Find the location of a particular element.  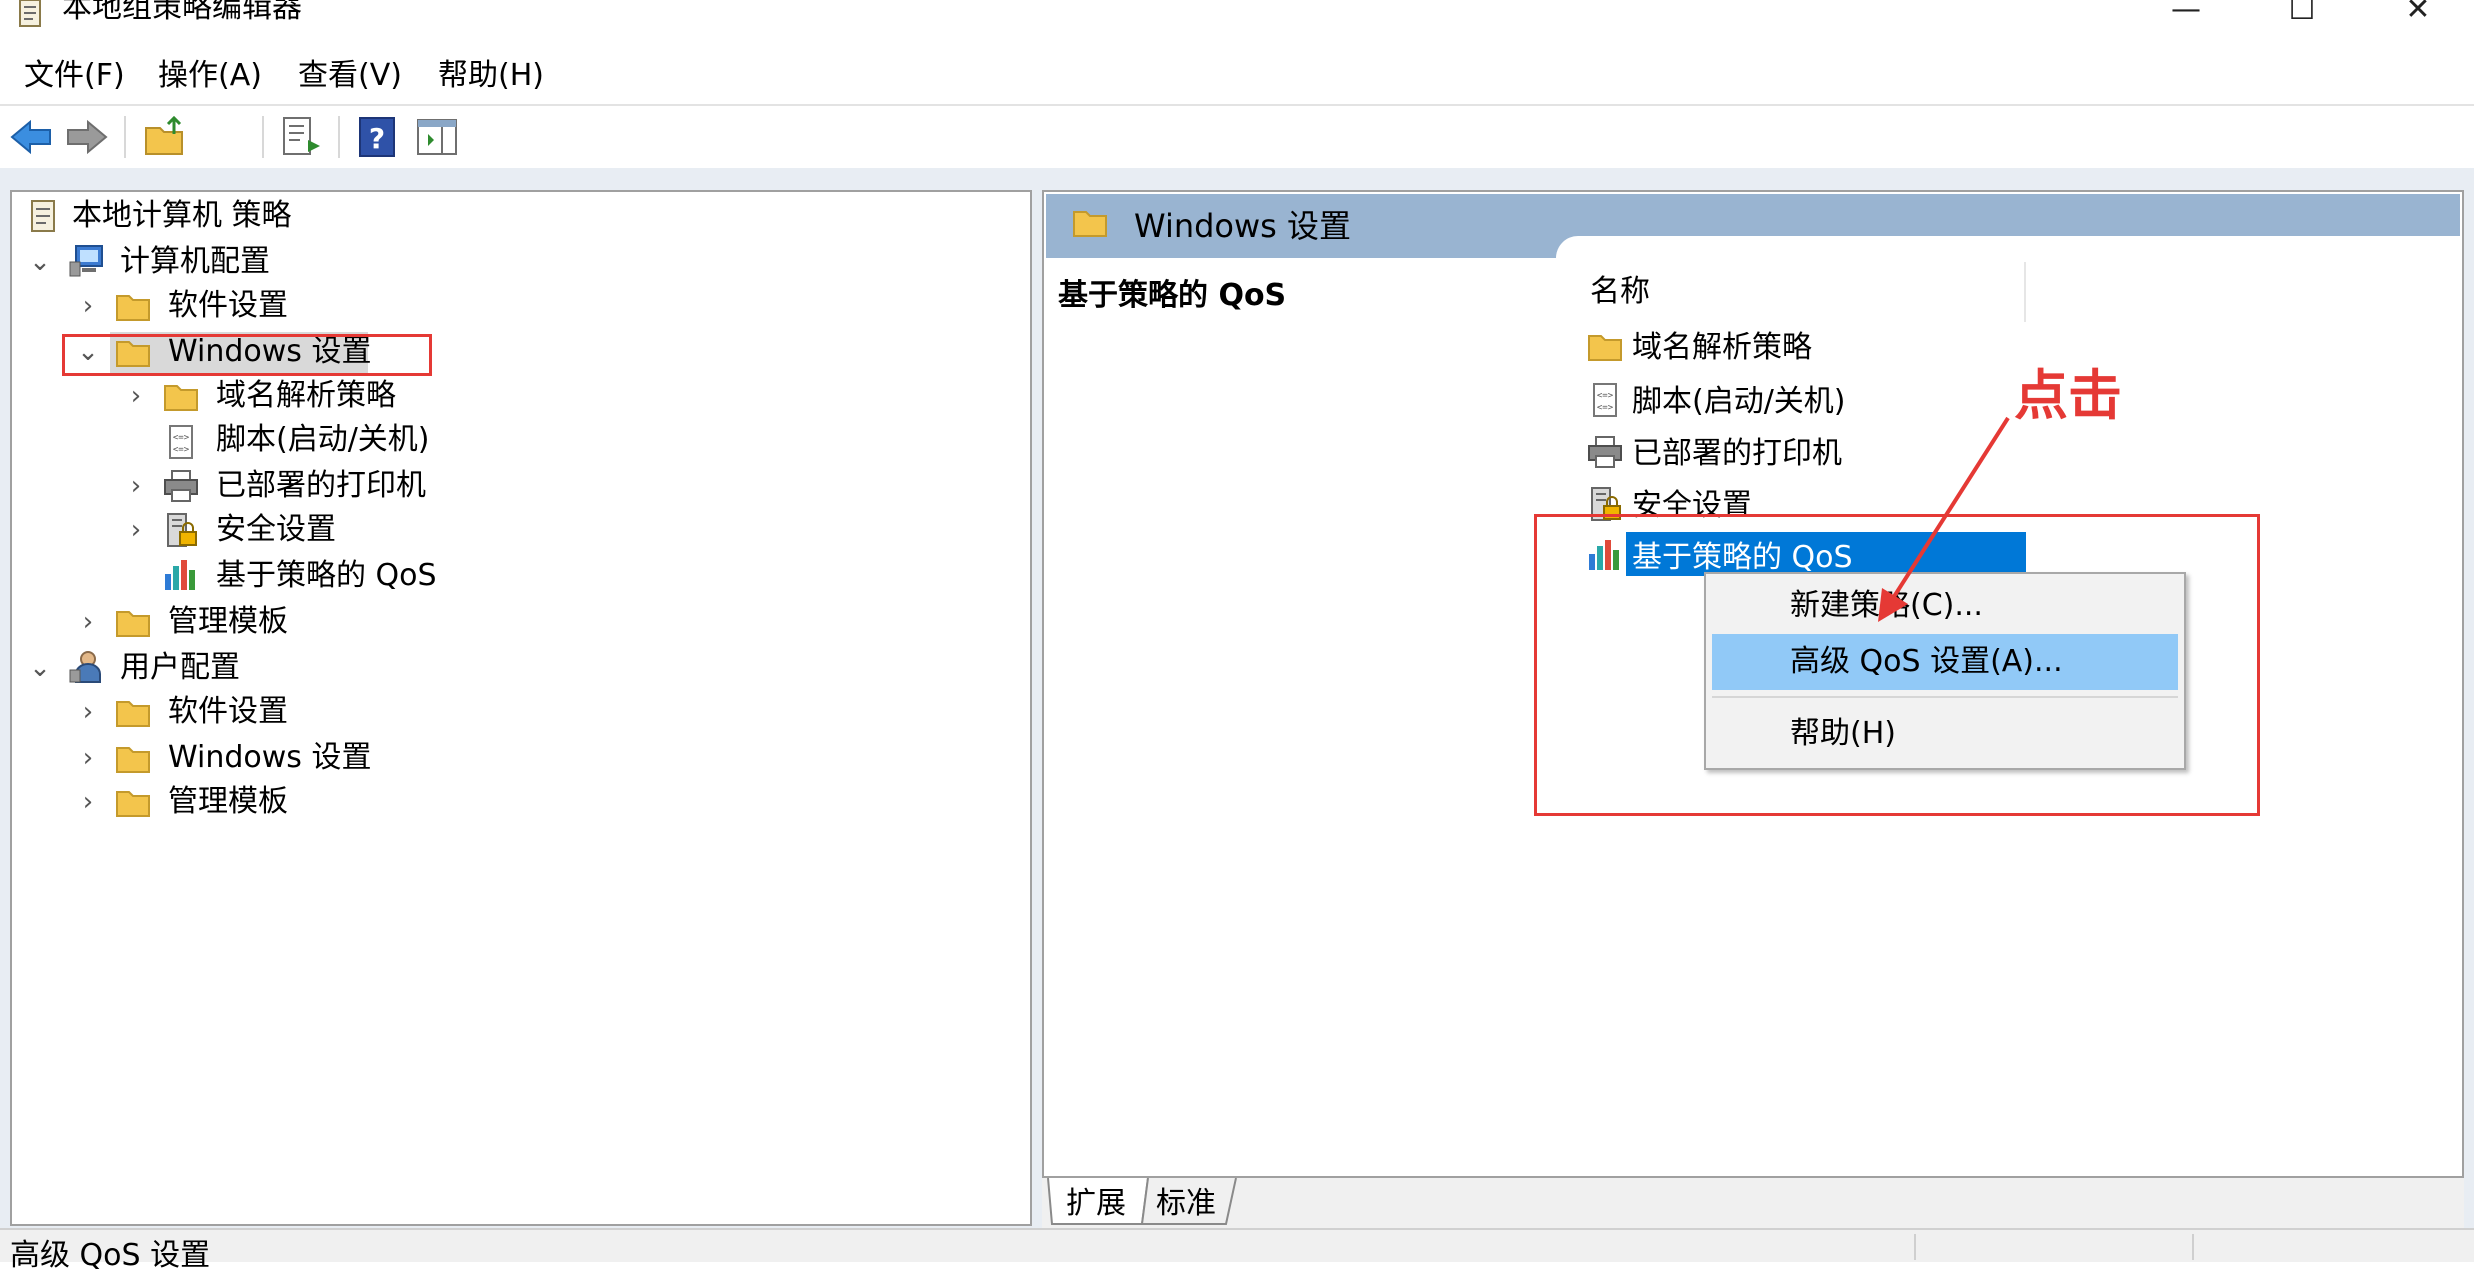

export-list-icon is located at coordinates (301, 137).